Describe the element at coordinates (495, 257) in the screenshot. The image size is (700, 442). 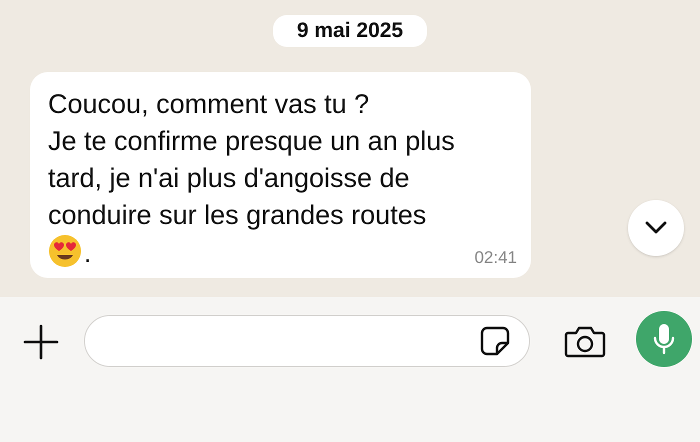
I see `message-time: 02:41` at that location.